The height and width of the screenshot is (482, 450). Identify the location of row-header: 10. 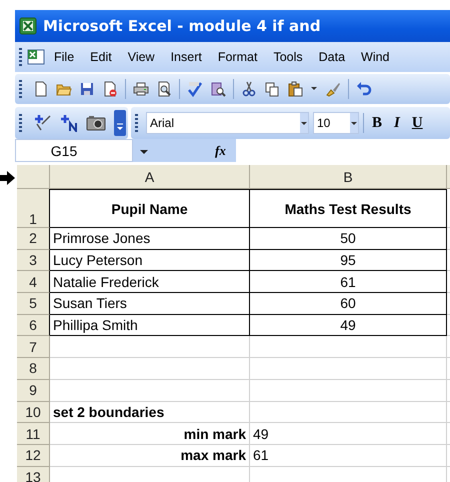
(33, 413).